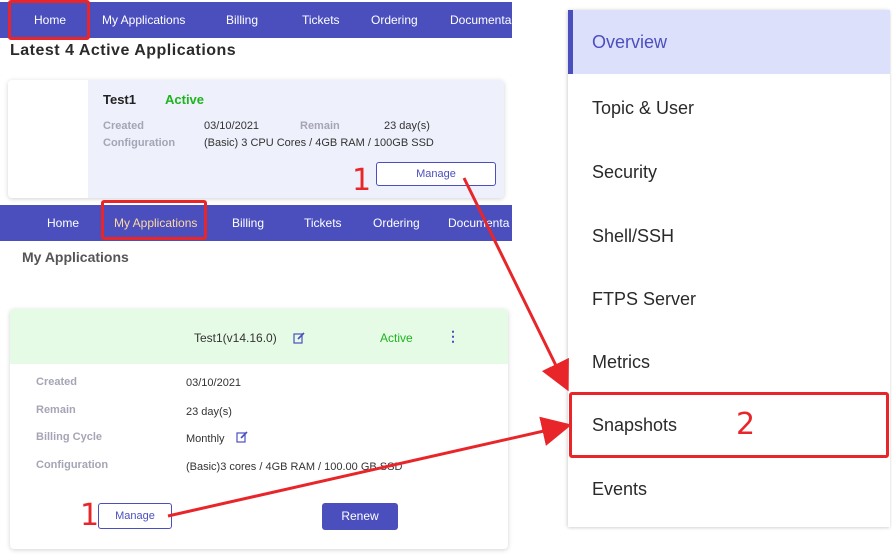  Describe the element at coordinates (369, 467) in the screenshot. I see `arrow-bottom-manage-to-snapshots` at that location.